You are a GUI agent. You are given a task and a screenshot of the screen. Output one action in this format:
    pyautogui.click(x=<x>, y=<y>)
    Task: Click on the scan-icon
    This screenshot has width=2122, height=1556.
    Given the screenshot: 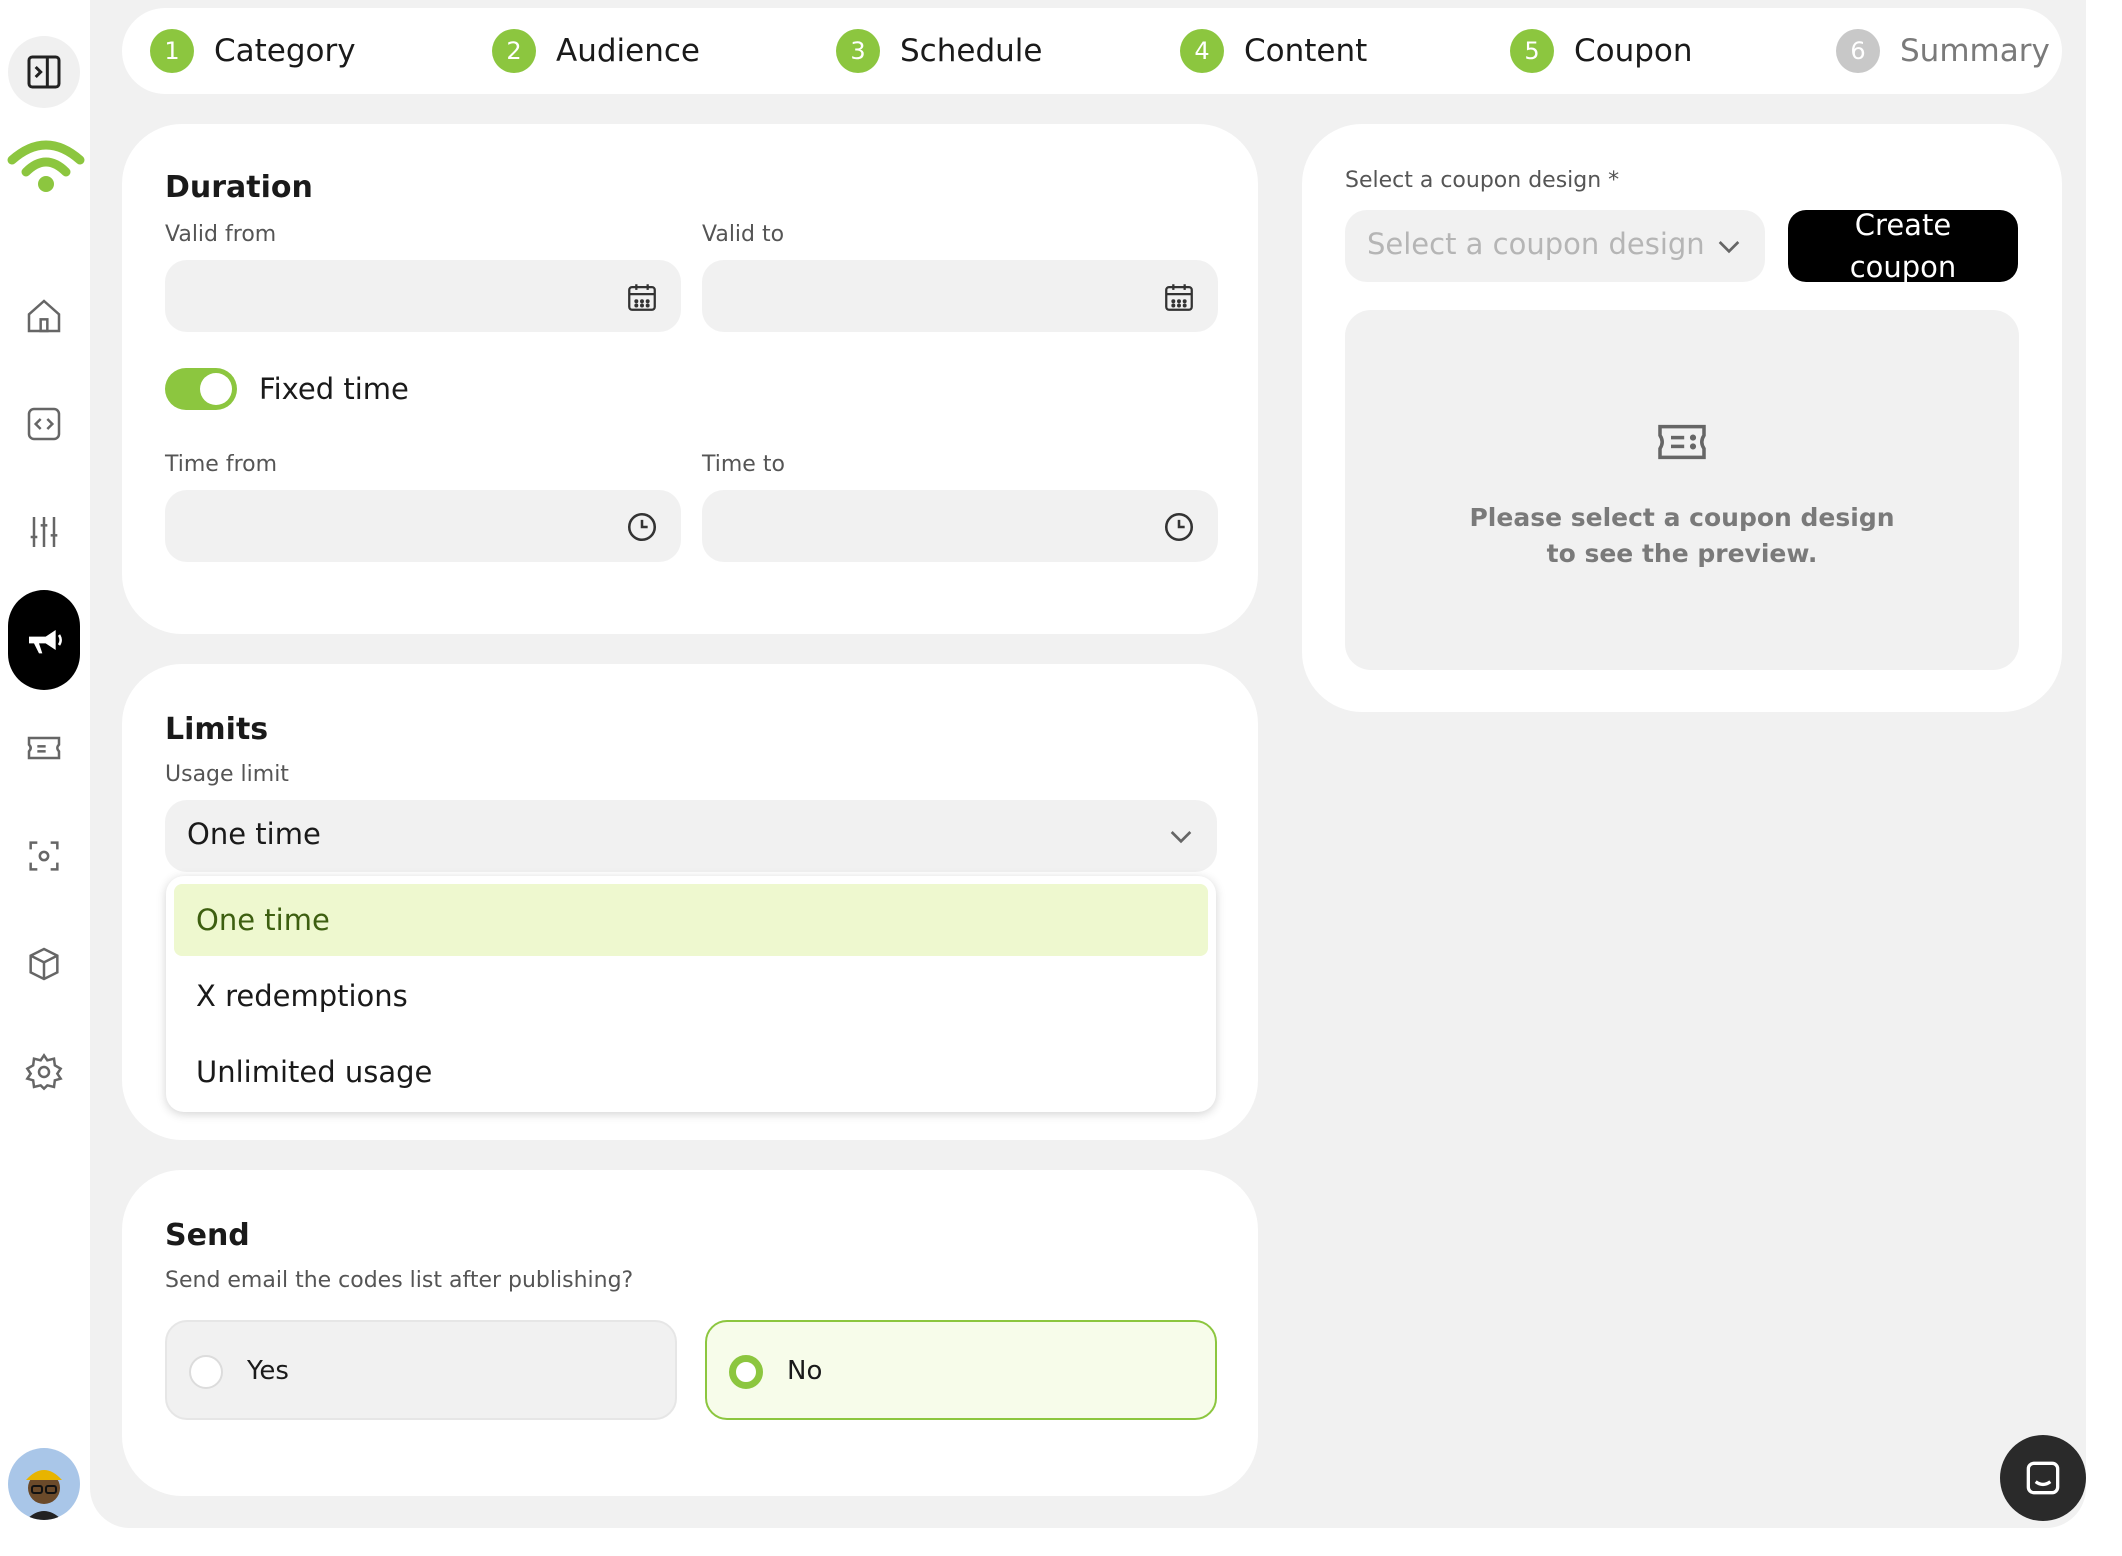 What is the action you would take?
    pyautogui.click(x=44, y=856)
    